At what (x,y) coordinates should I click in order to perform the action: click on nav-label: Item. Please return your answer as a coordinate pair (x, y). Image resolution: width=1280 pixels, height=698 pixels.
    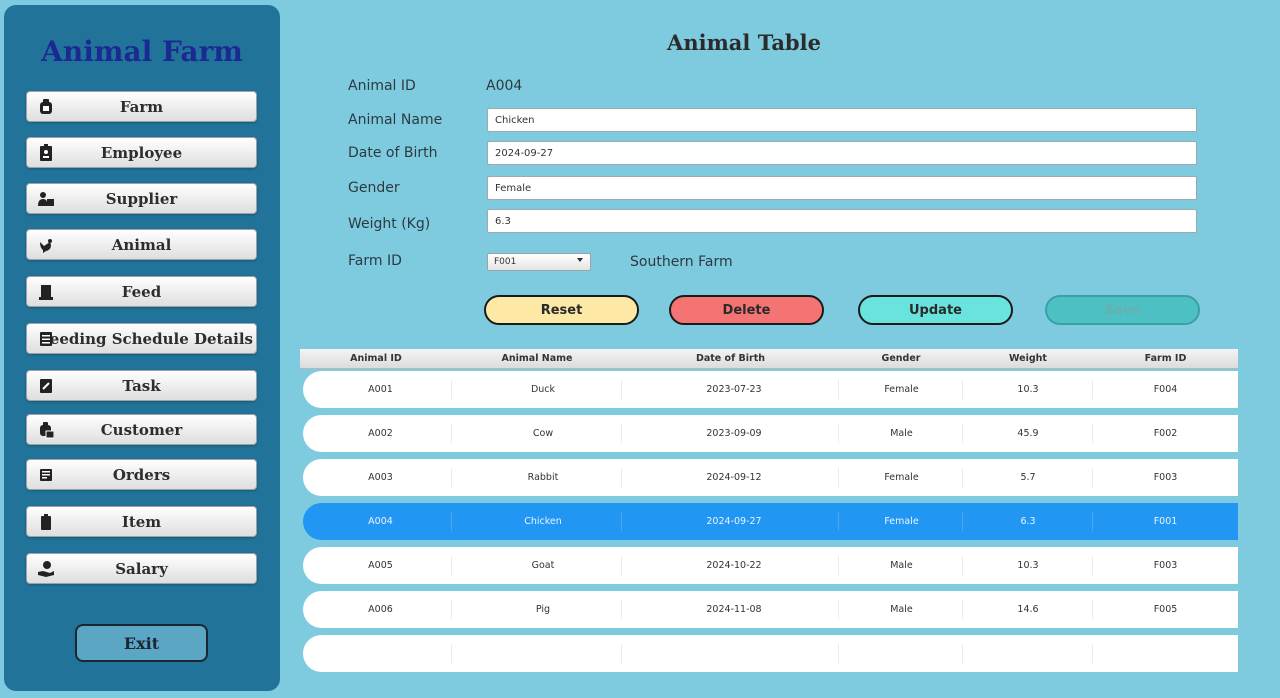
    Looking at the image, I should click on (141, 521).